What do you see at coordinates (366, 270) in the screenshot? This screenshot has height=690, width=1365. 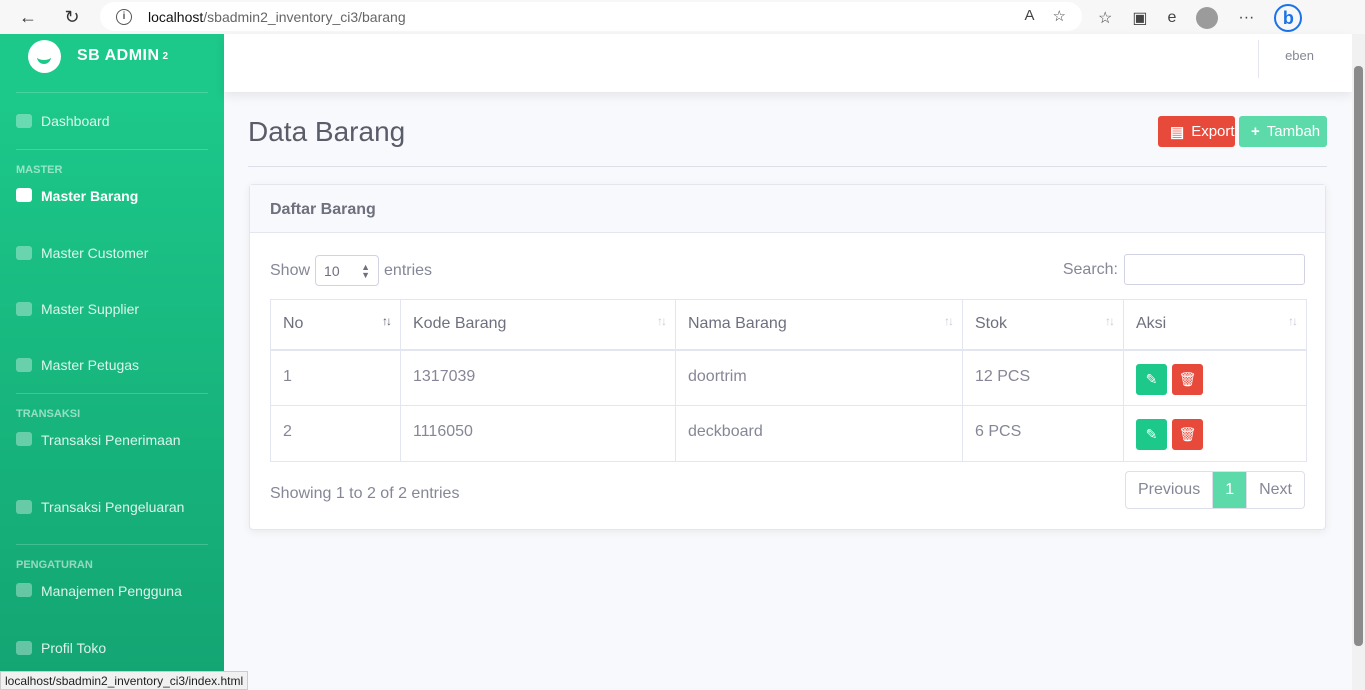 I see `select-arrows-icon: ▲ ▼` at bounding box center [366, 270].